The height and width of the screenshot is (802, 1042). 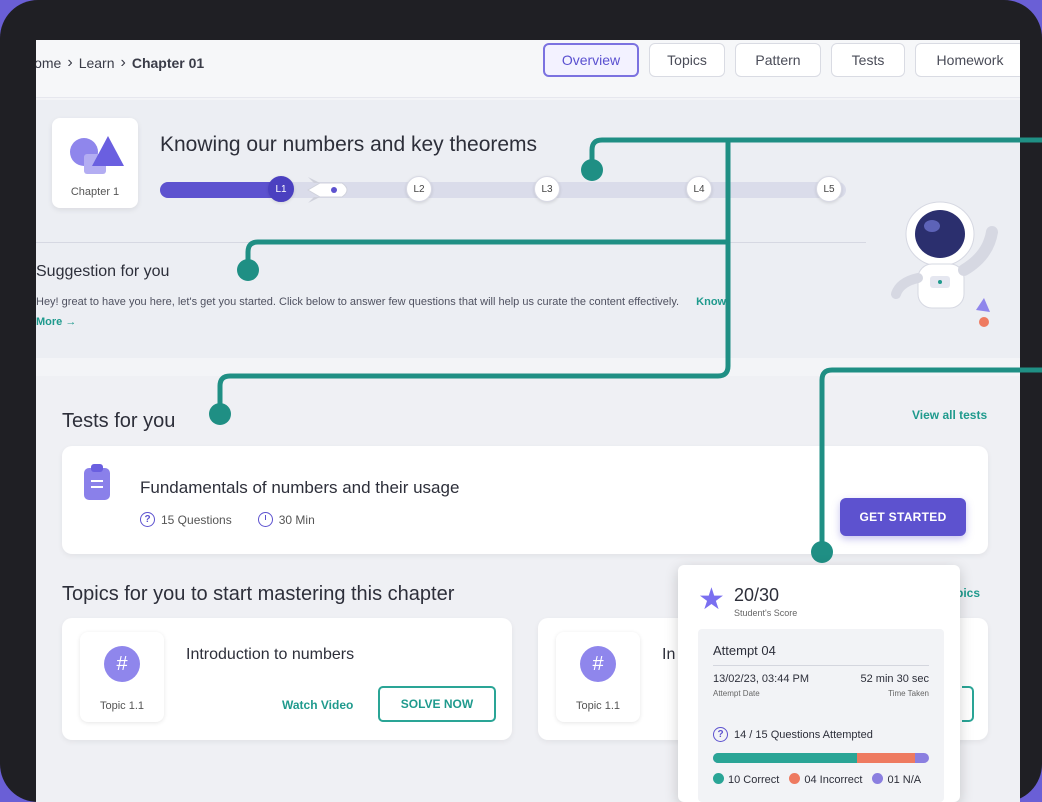 I want to click on check-icon, so click(x=718, y=778).